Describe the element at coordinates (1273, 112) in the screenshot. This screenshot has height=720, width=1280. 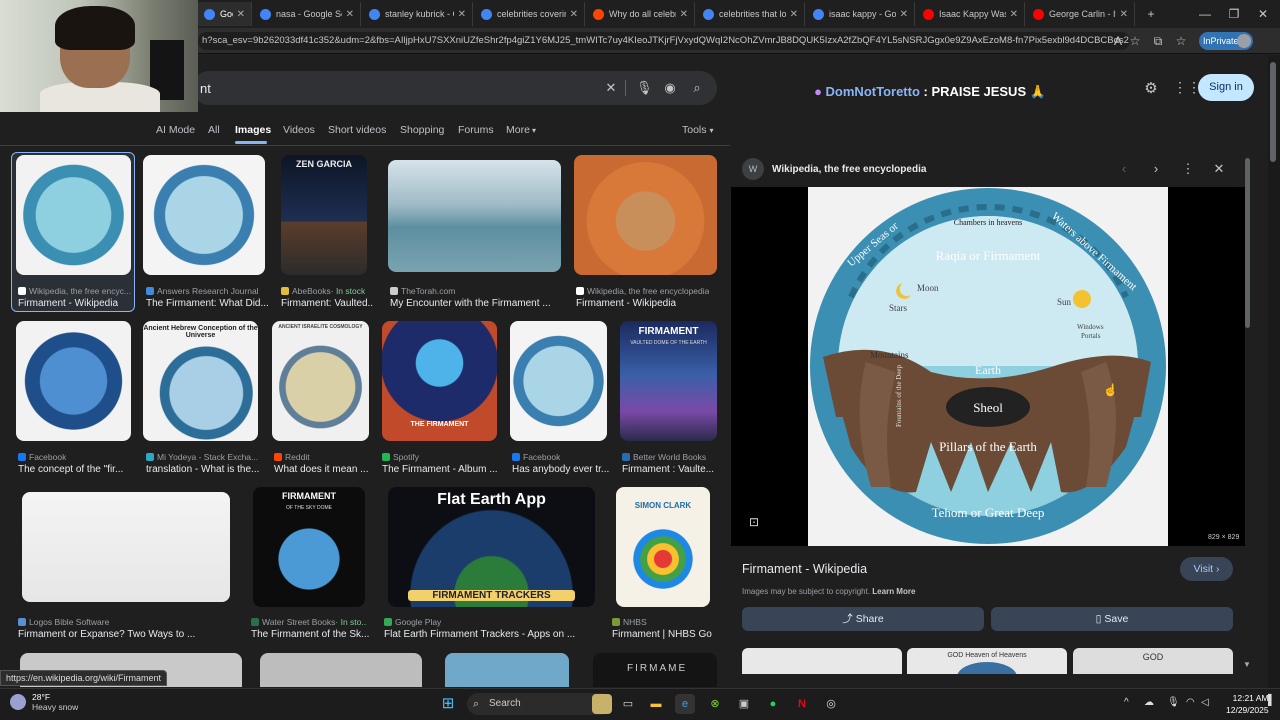
I see `page-scrollbar-thumb` at that location.